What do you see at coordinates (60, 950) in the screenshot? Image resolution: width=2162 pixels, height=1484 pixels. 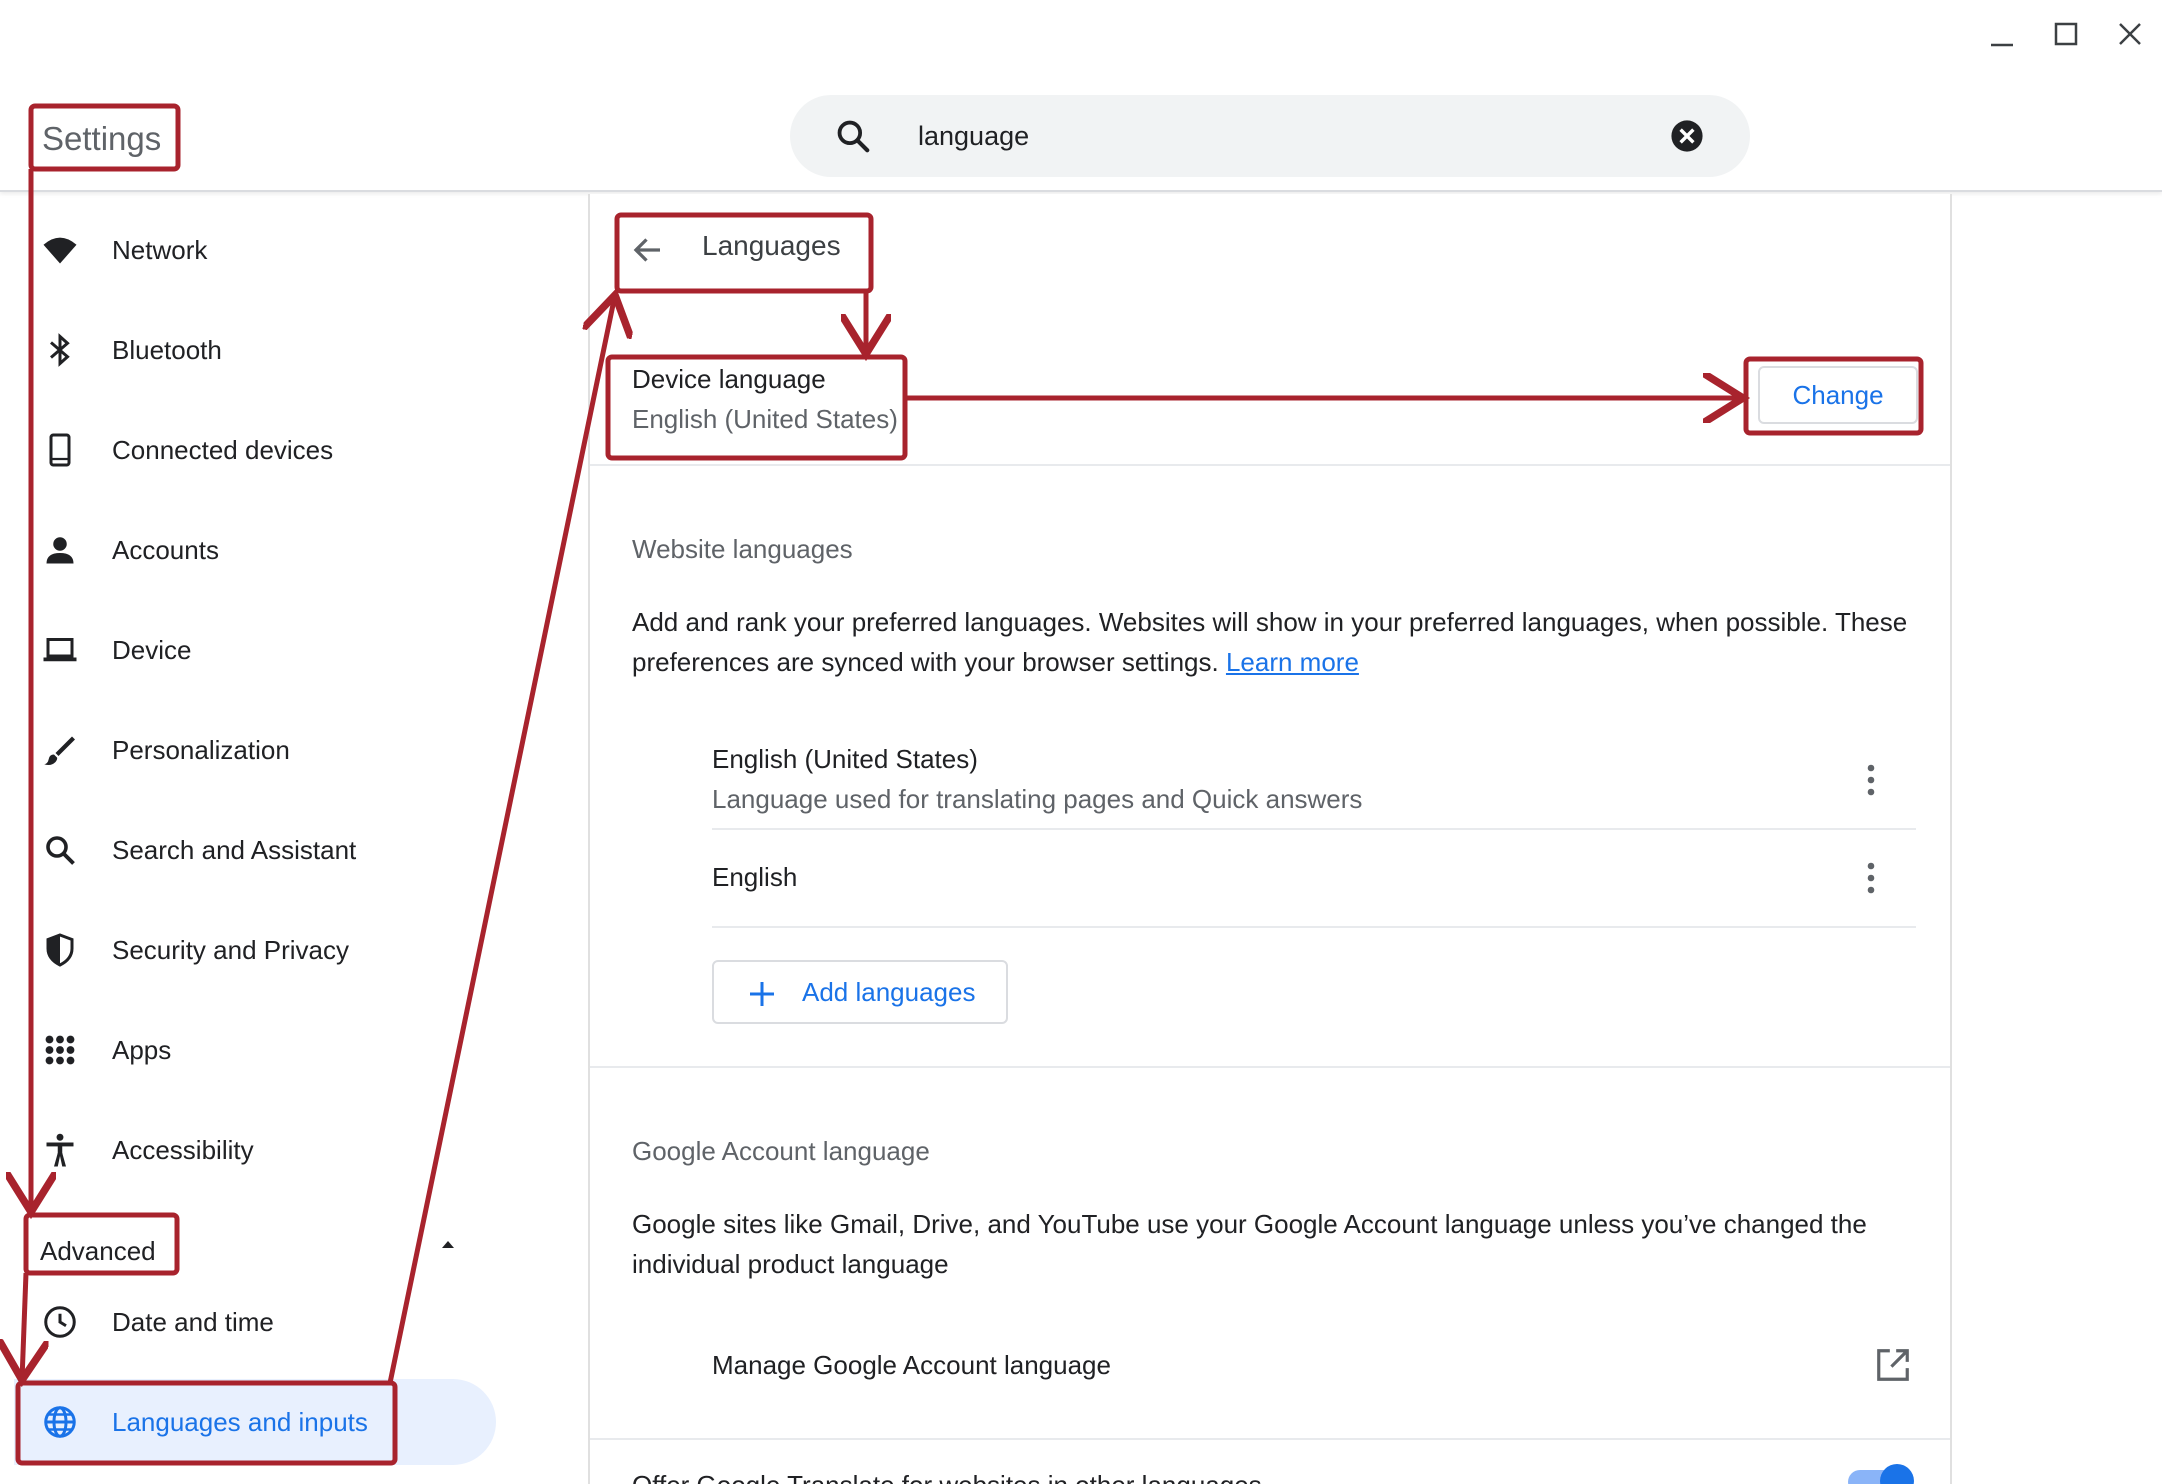 I see `shield-icon` at bounding box center [60, 950].